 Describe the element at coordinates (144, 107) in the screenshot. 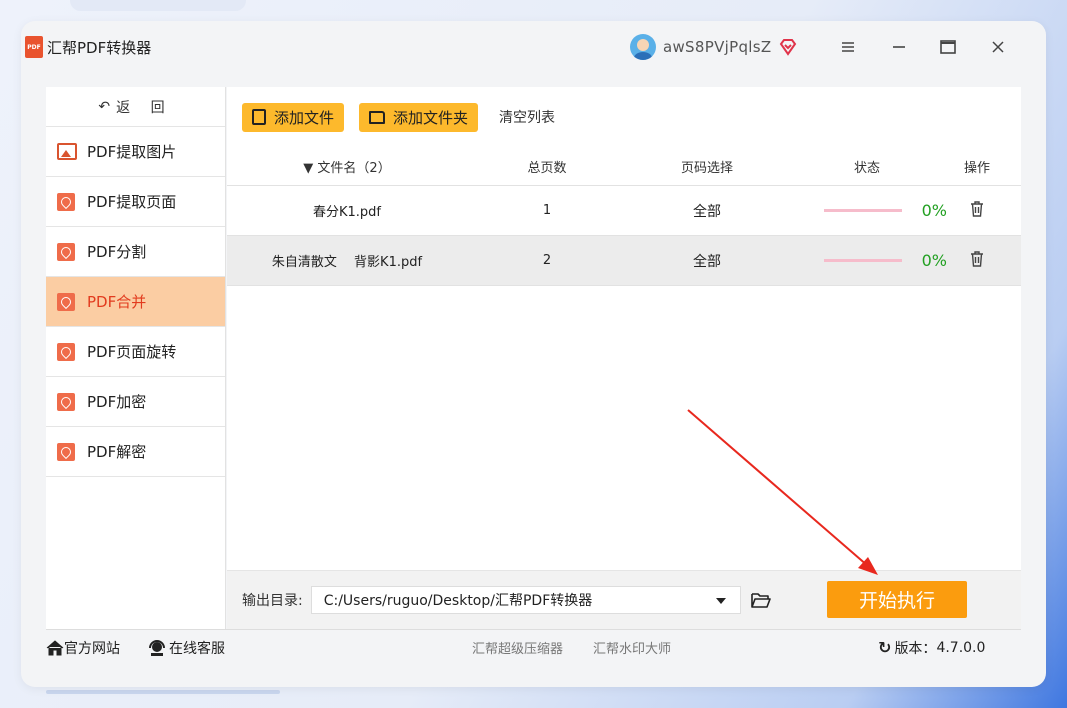

I see `back-label: 返 回` at that location.